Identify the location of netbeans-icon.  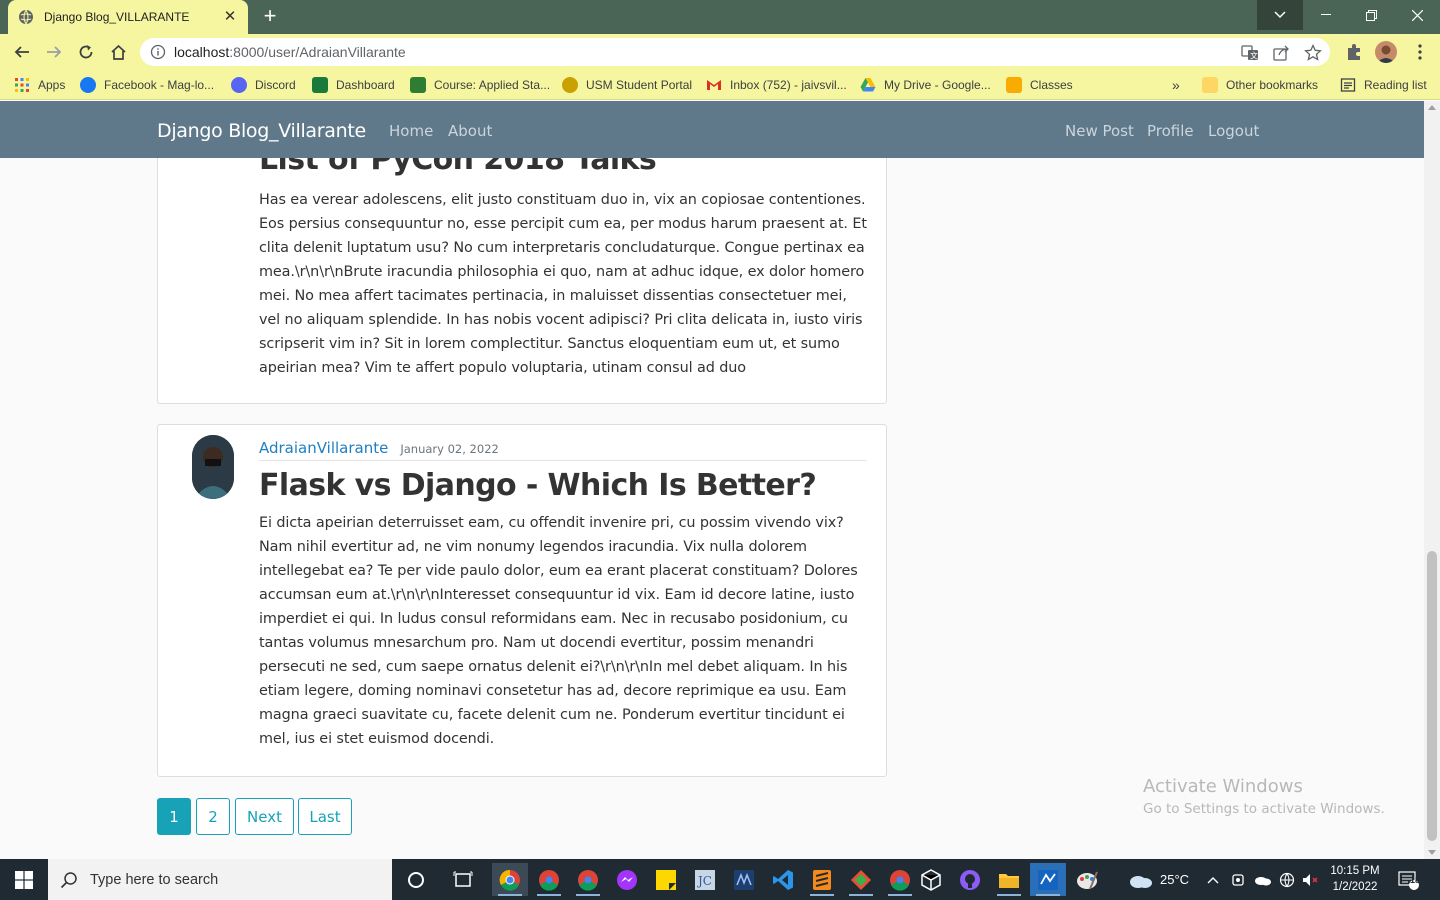
(744, 879).